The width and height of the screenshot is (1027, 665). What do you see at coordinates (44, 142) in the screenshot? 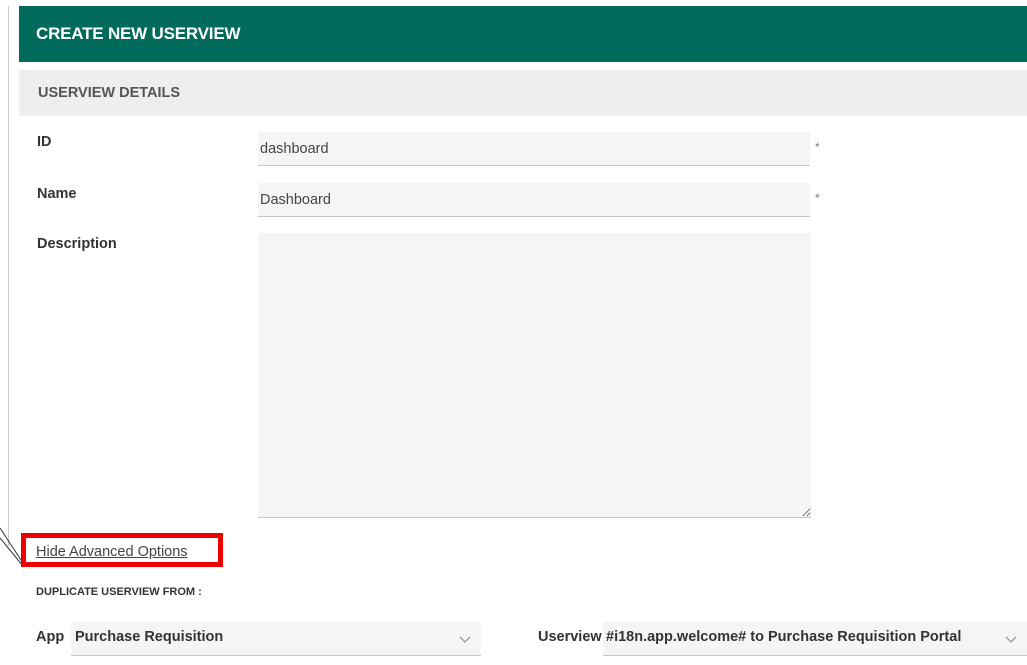
I see `id-label: ID` at bounding box center [44, 142].